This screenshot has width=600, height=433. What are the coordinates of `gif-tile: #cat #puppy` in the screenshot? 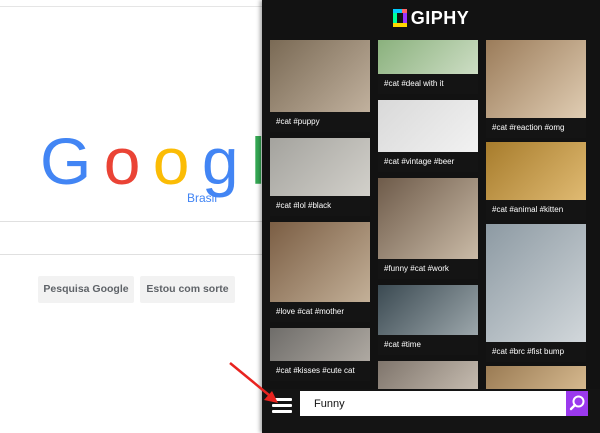 It's located at (320, 86).